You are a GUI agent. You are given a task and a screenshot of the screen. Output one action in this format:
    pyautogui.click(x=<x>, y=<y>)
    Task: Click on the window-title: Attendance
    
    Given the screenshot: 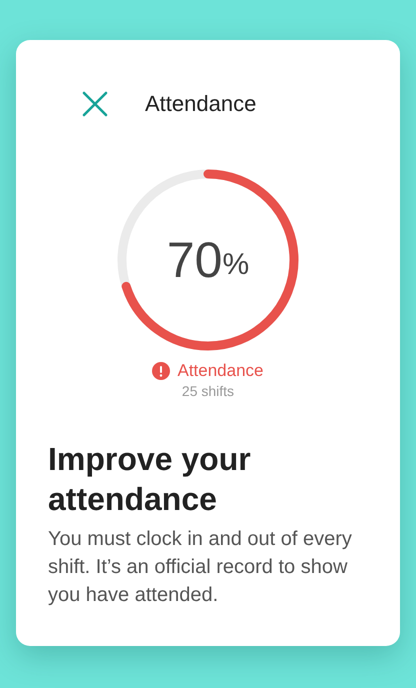 What is the action you would take?
    pyautogui.click(x=200, y=104)
    